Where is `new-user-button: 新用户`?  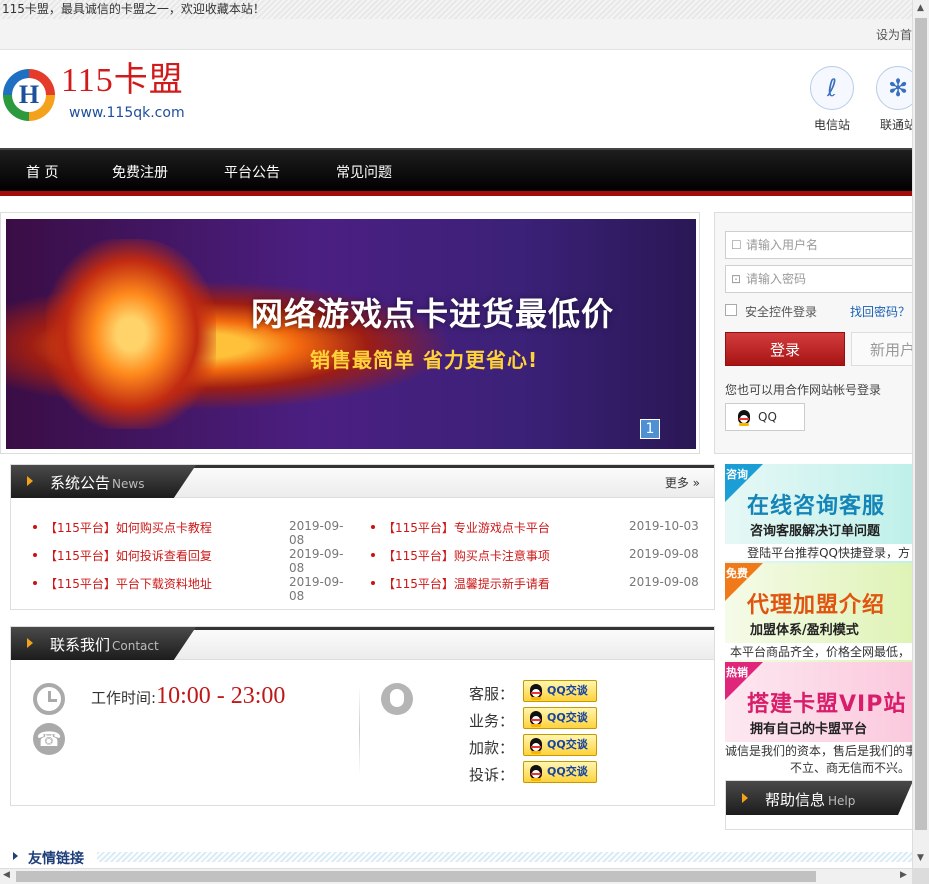
new-user-button: 新用户 is located at coordinates (886, 349).